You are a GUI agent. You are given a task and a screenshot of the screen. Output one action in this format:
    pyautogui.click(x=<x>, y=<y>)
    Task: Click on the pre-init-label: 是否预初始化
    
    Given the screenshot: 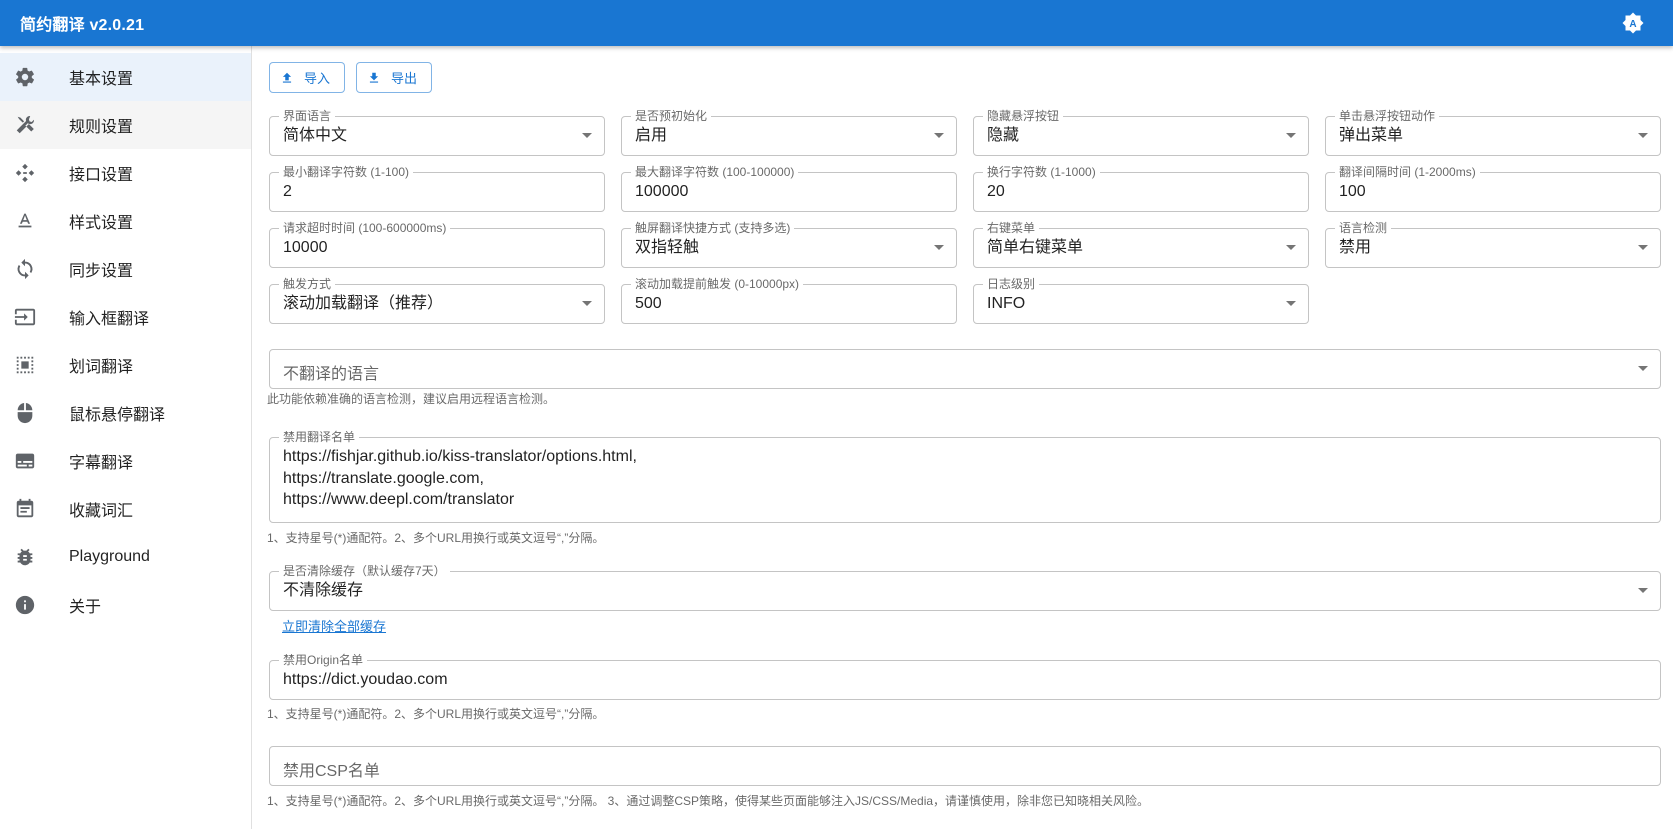 What is the action you would take?
    pyautogui.click(x=671, y=116)
    